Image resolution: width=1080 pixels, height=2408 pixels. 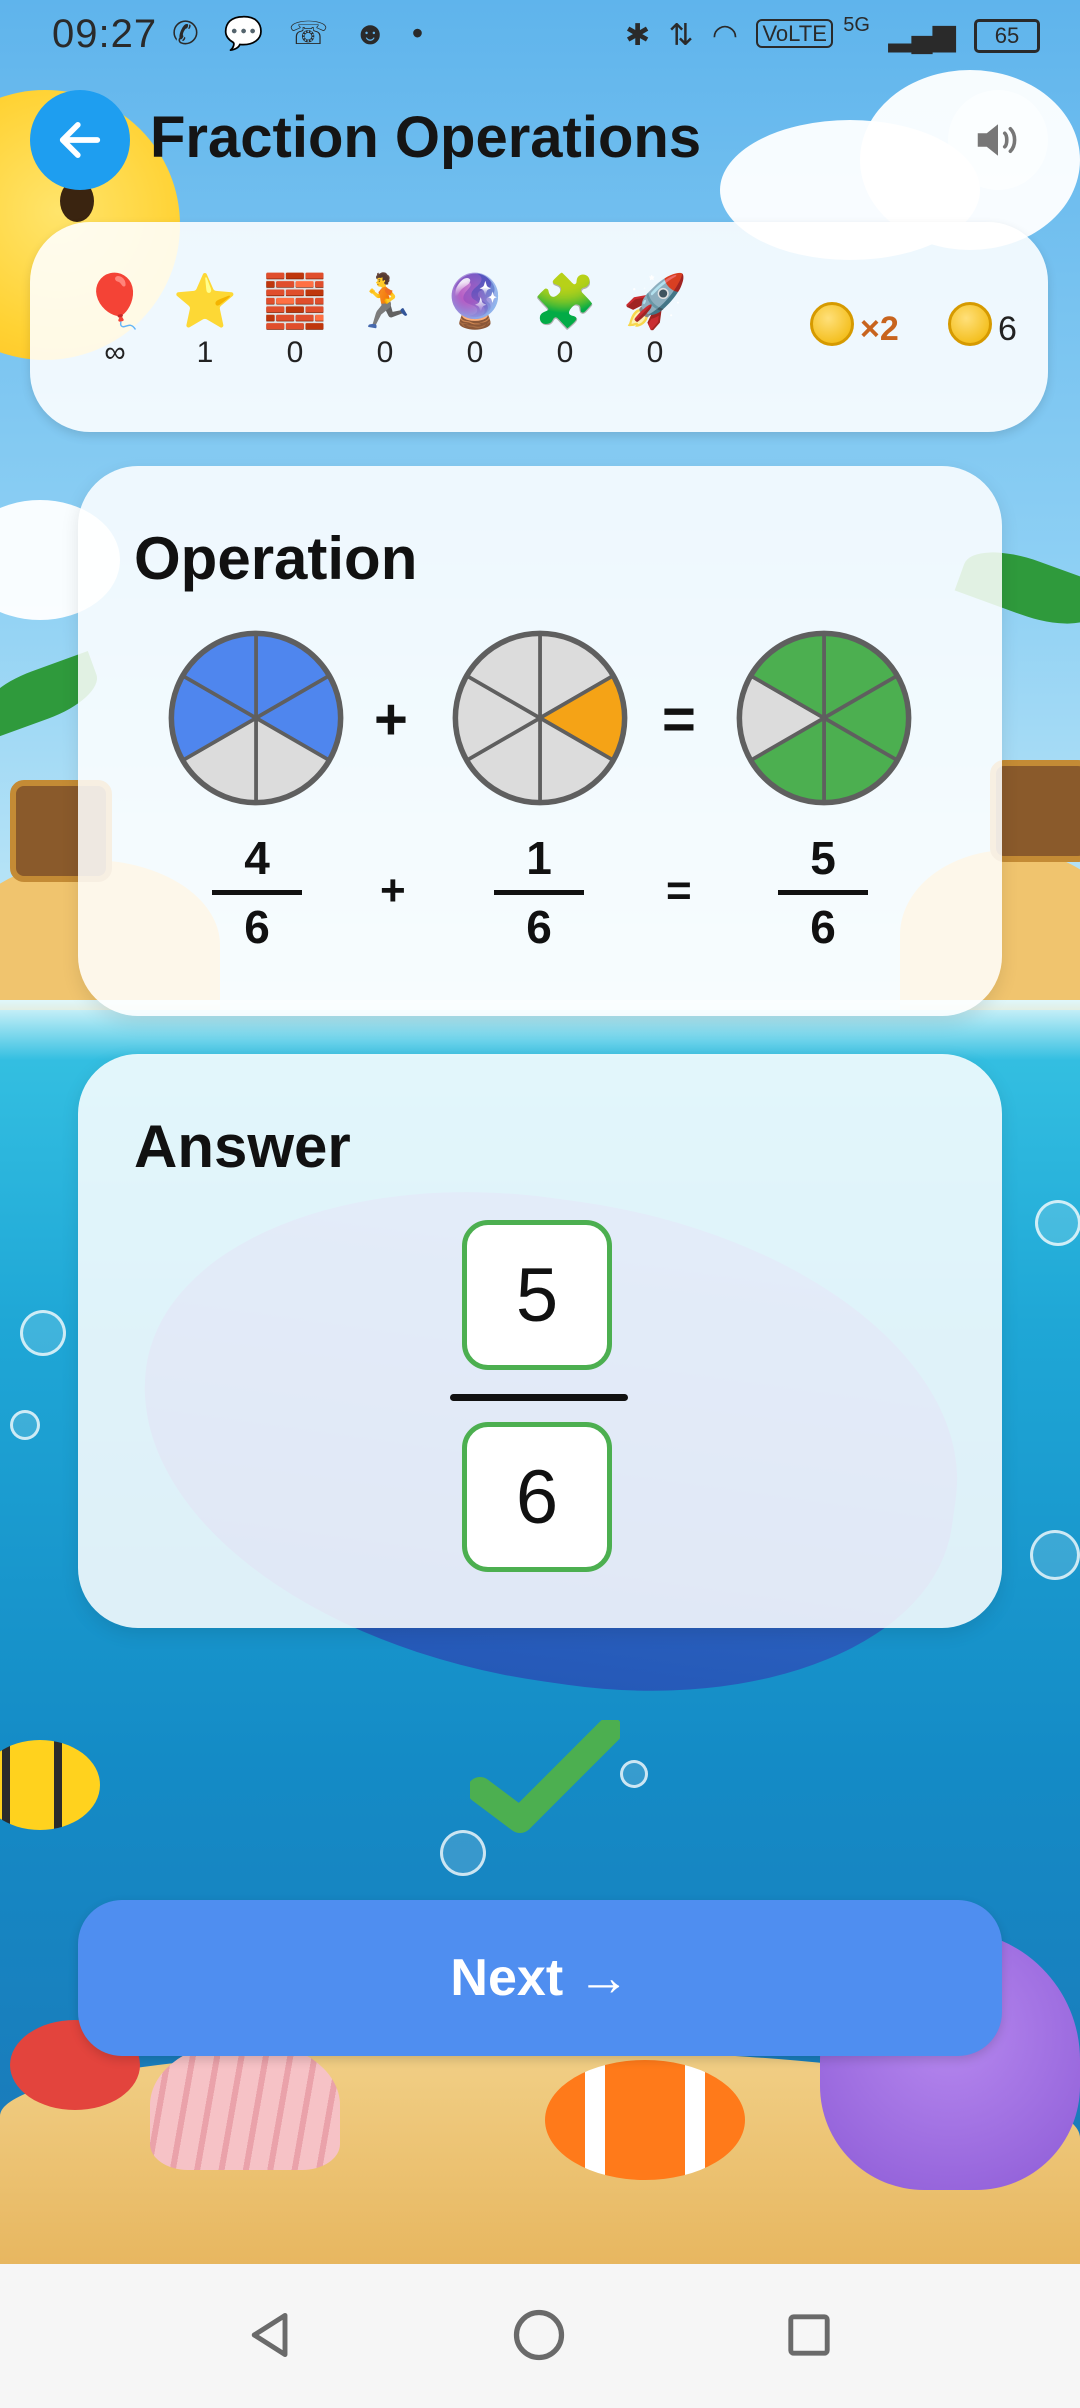 What do you see at coordinates (257, 927) in the screenshot?
I see `left-denominator: 6` at bounding box center [257, 927].